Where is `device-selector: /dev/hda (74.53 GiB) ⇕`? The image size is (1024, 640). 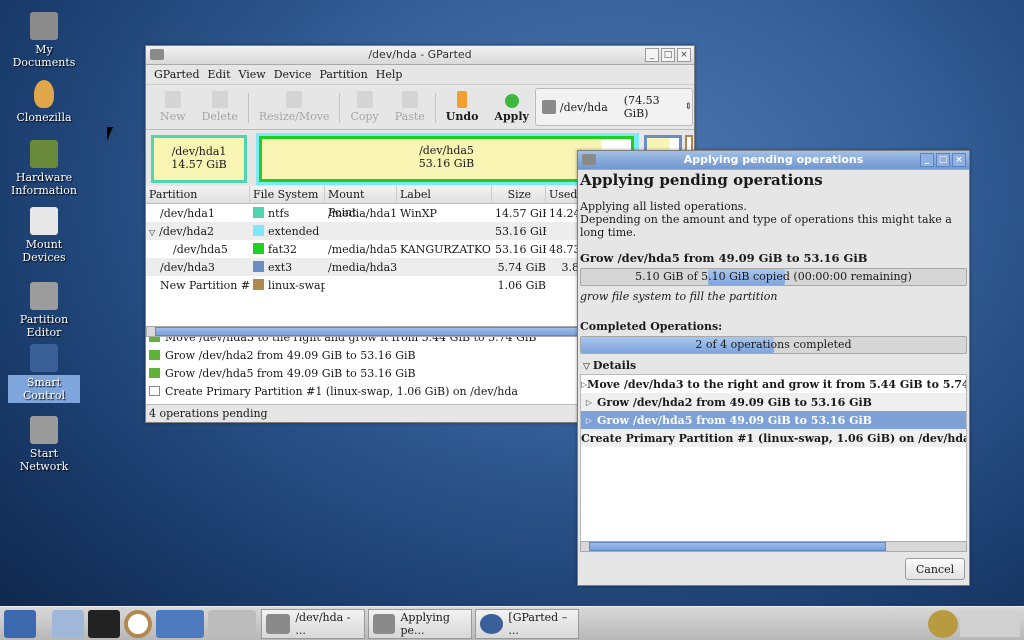 device-selector: /dev/hda (74.53 GiB) ⇕ is located at coordinates (614, 107).